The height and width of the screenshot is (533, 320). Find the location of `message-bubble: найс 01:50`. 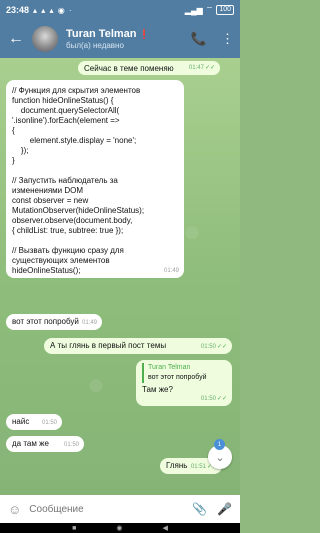

message-bubble: найс 01:50 is located at coordinates (34, 422).